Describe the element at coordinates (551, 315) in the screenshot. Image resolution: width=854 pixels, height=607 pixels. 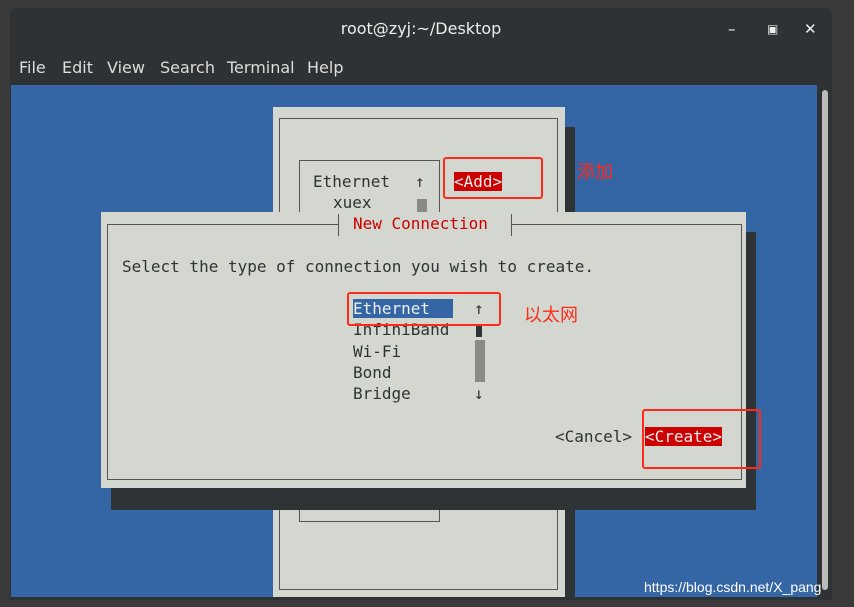
I see `annotation-ethernet: 以太网` at that location.